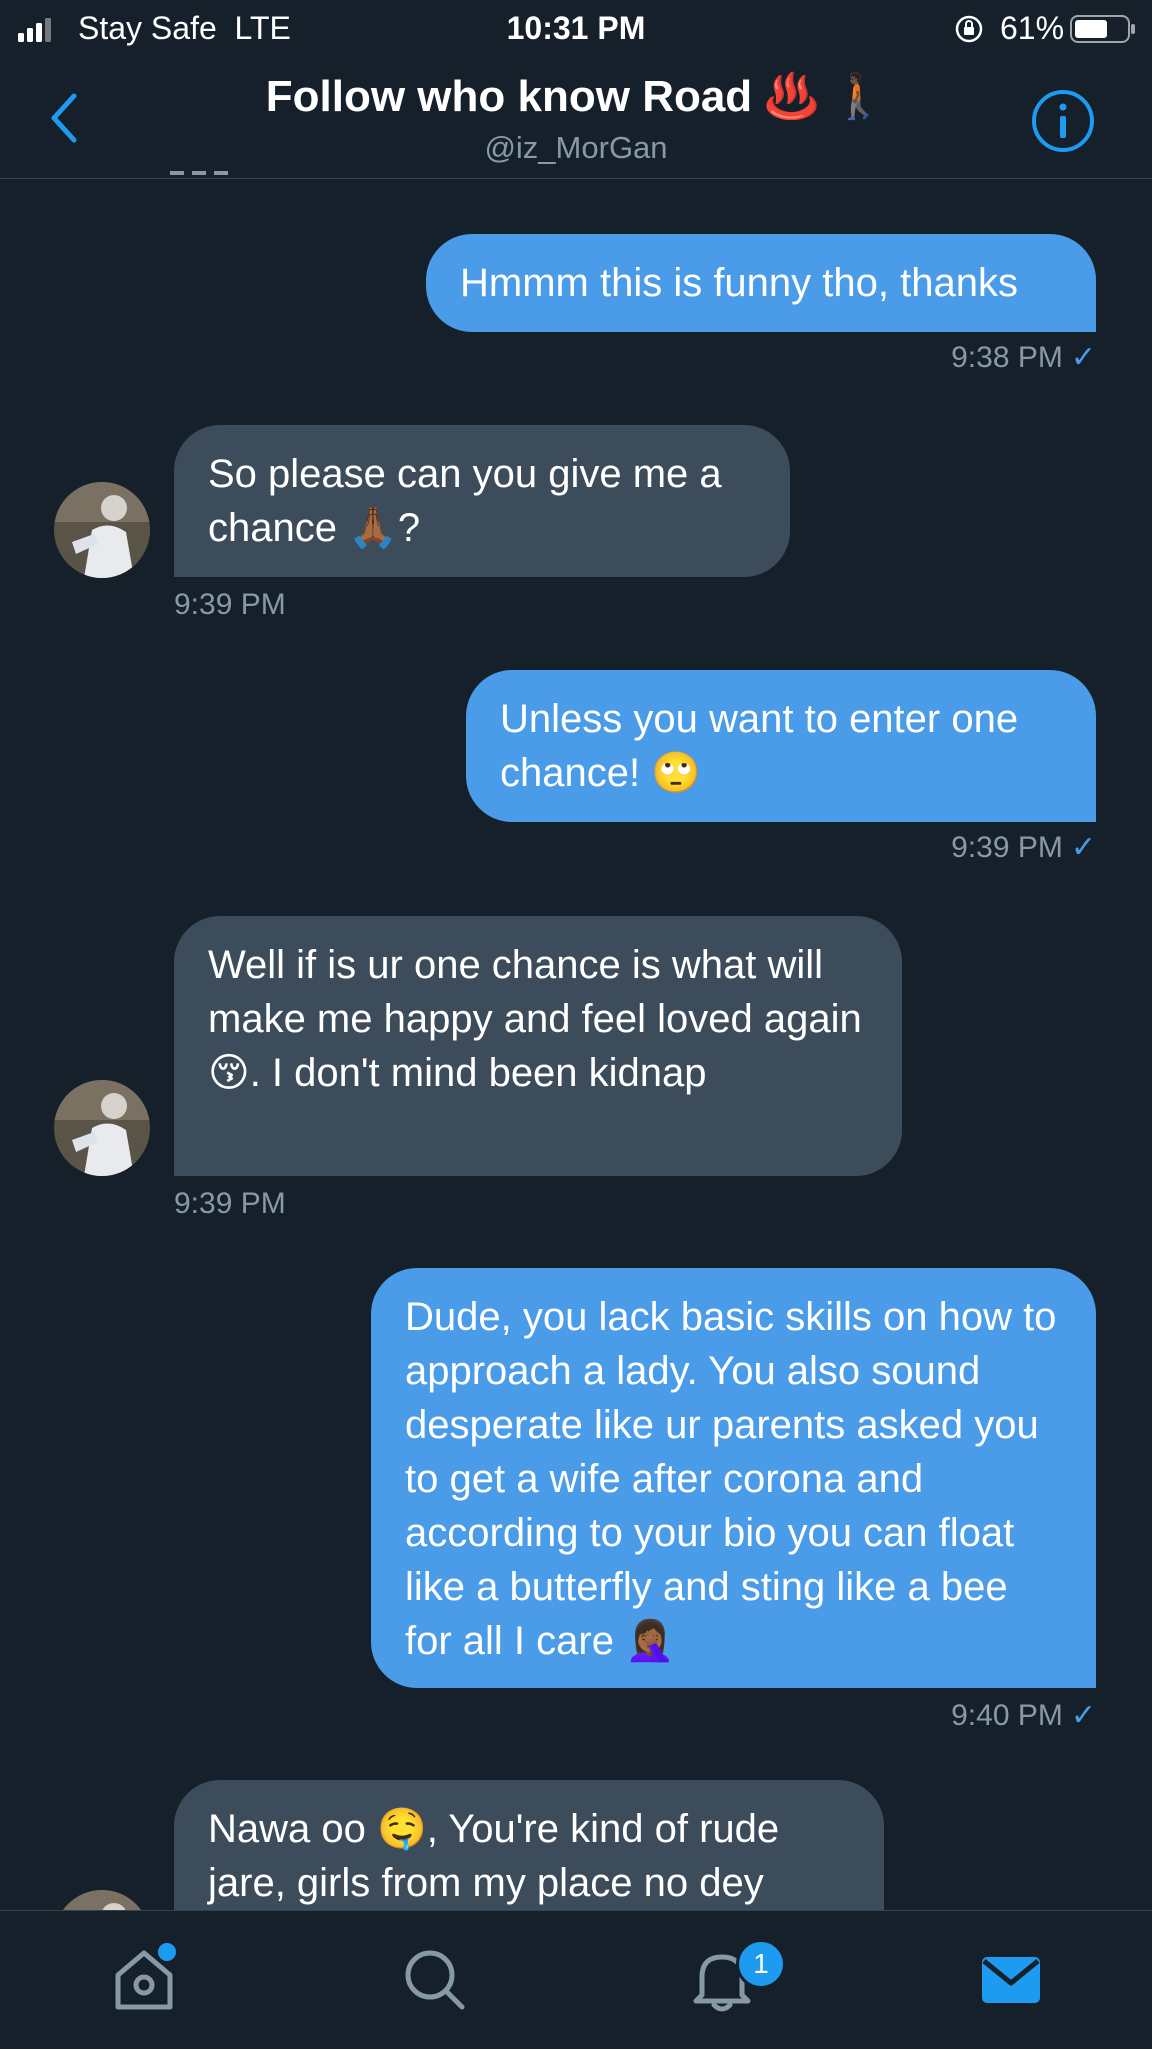  What do you see at coordinates (761, 1964) in the screenshot?
I see `notifications-badge: 1` at bounding box center [761, 1964].